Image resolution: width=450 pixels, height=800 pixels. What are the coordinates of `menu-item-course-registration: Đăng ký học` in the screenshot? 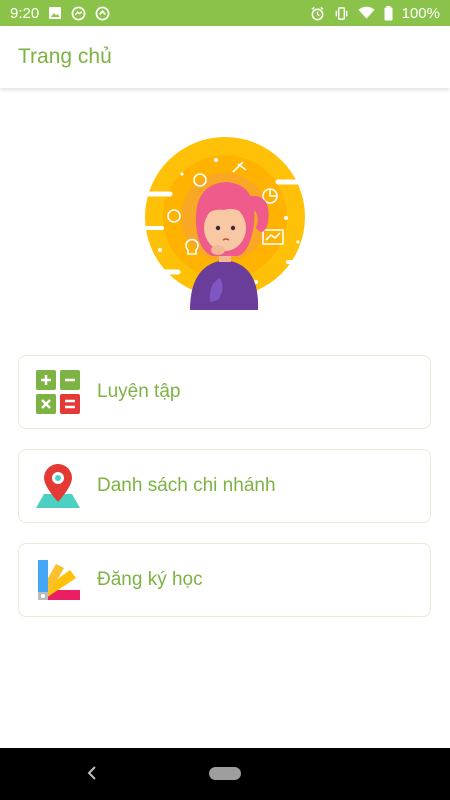 It's located at (224, 580).